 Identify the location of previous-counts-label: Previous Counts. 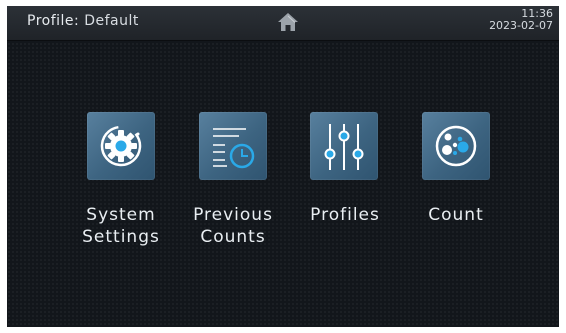
(233, 226).